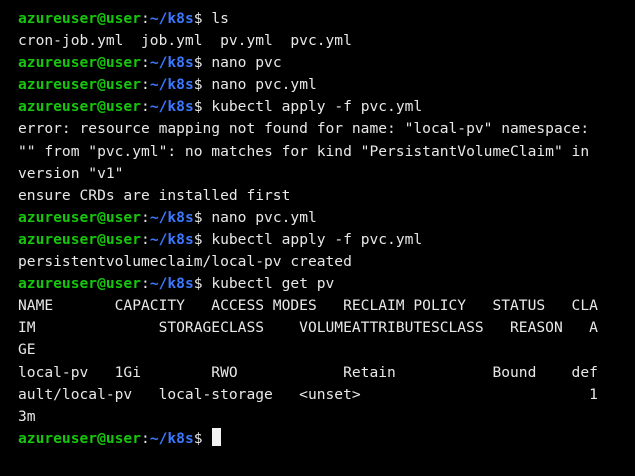 This screenshot has height=476, width=635. I want to click on command-line: azureuser@user:~/k8s$ kubectl get pv, so click(326, 284).